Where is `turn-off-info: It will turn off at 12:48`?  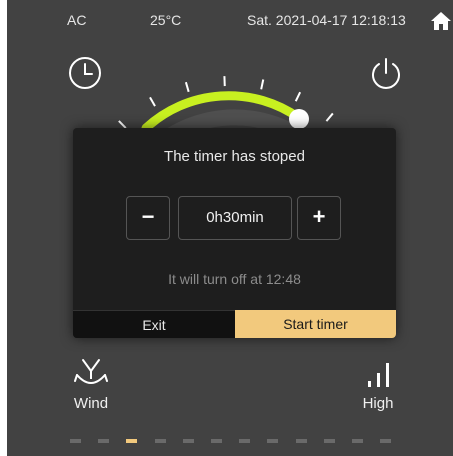
turn-off-info: It will turn off at 12:48 is located at coordinates (234, 279).